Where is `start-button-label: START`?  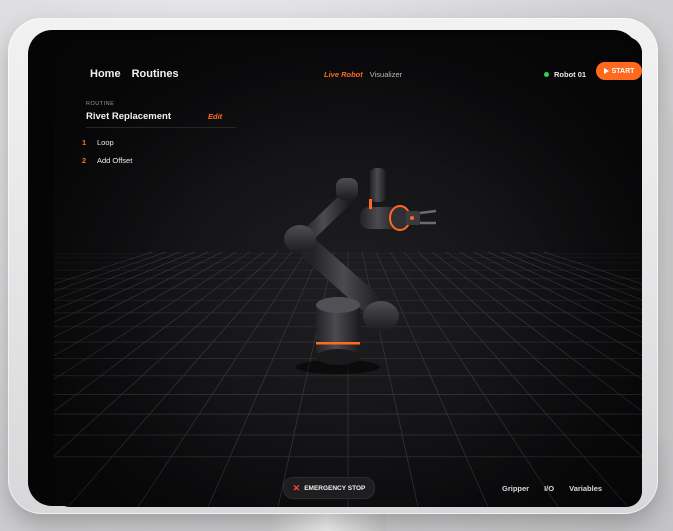 start-button-label: START is located at coordinates (623, 71).